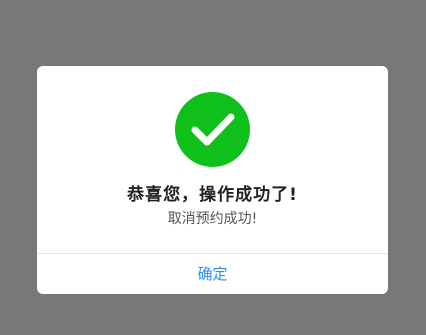 The height and width of the screenshot is (335, 426). Describe the element at coordinates (212, 195) in the screenshot. I see `dialog-title: 恭喜您，操作成功了!` at that location.